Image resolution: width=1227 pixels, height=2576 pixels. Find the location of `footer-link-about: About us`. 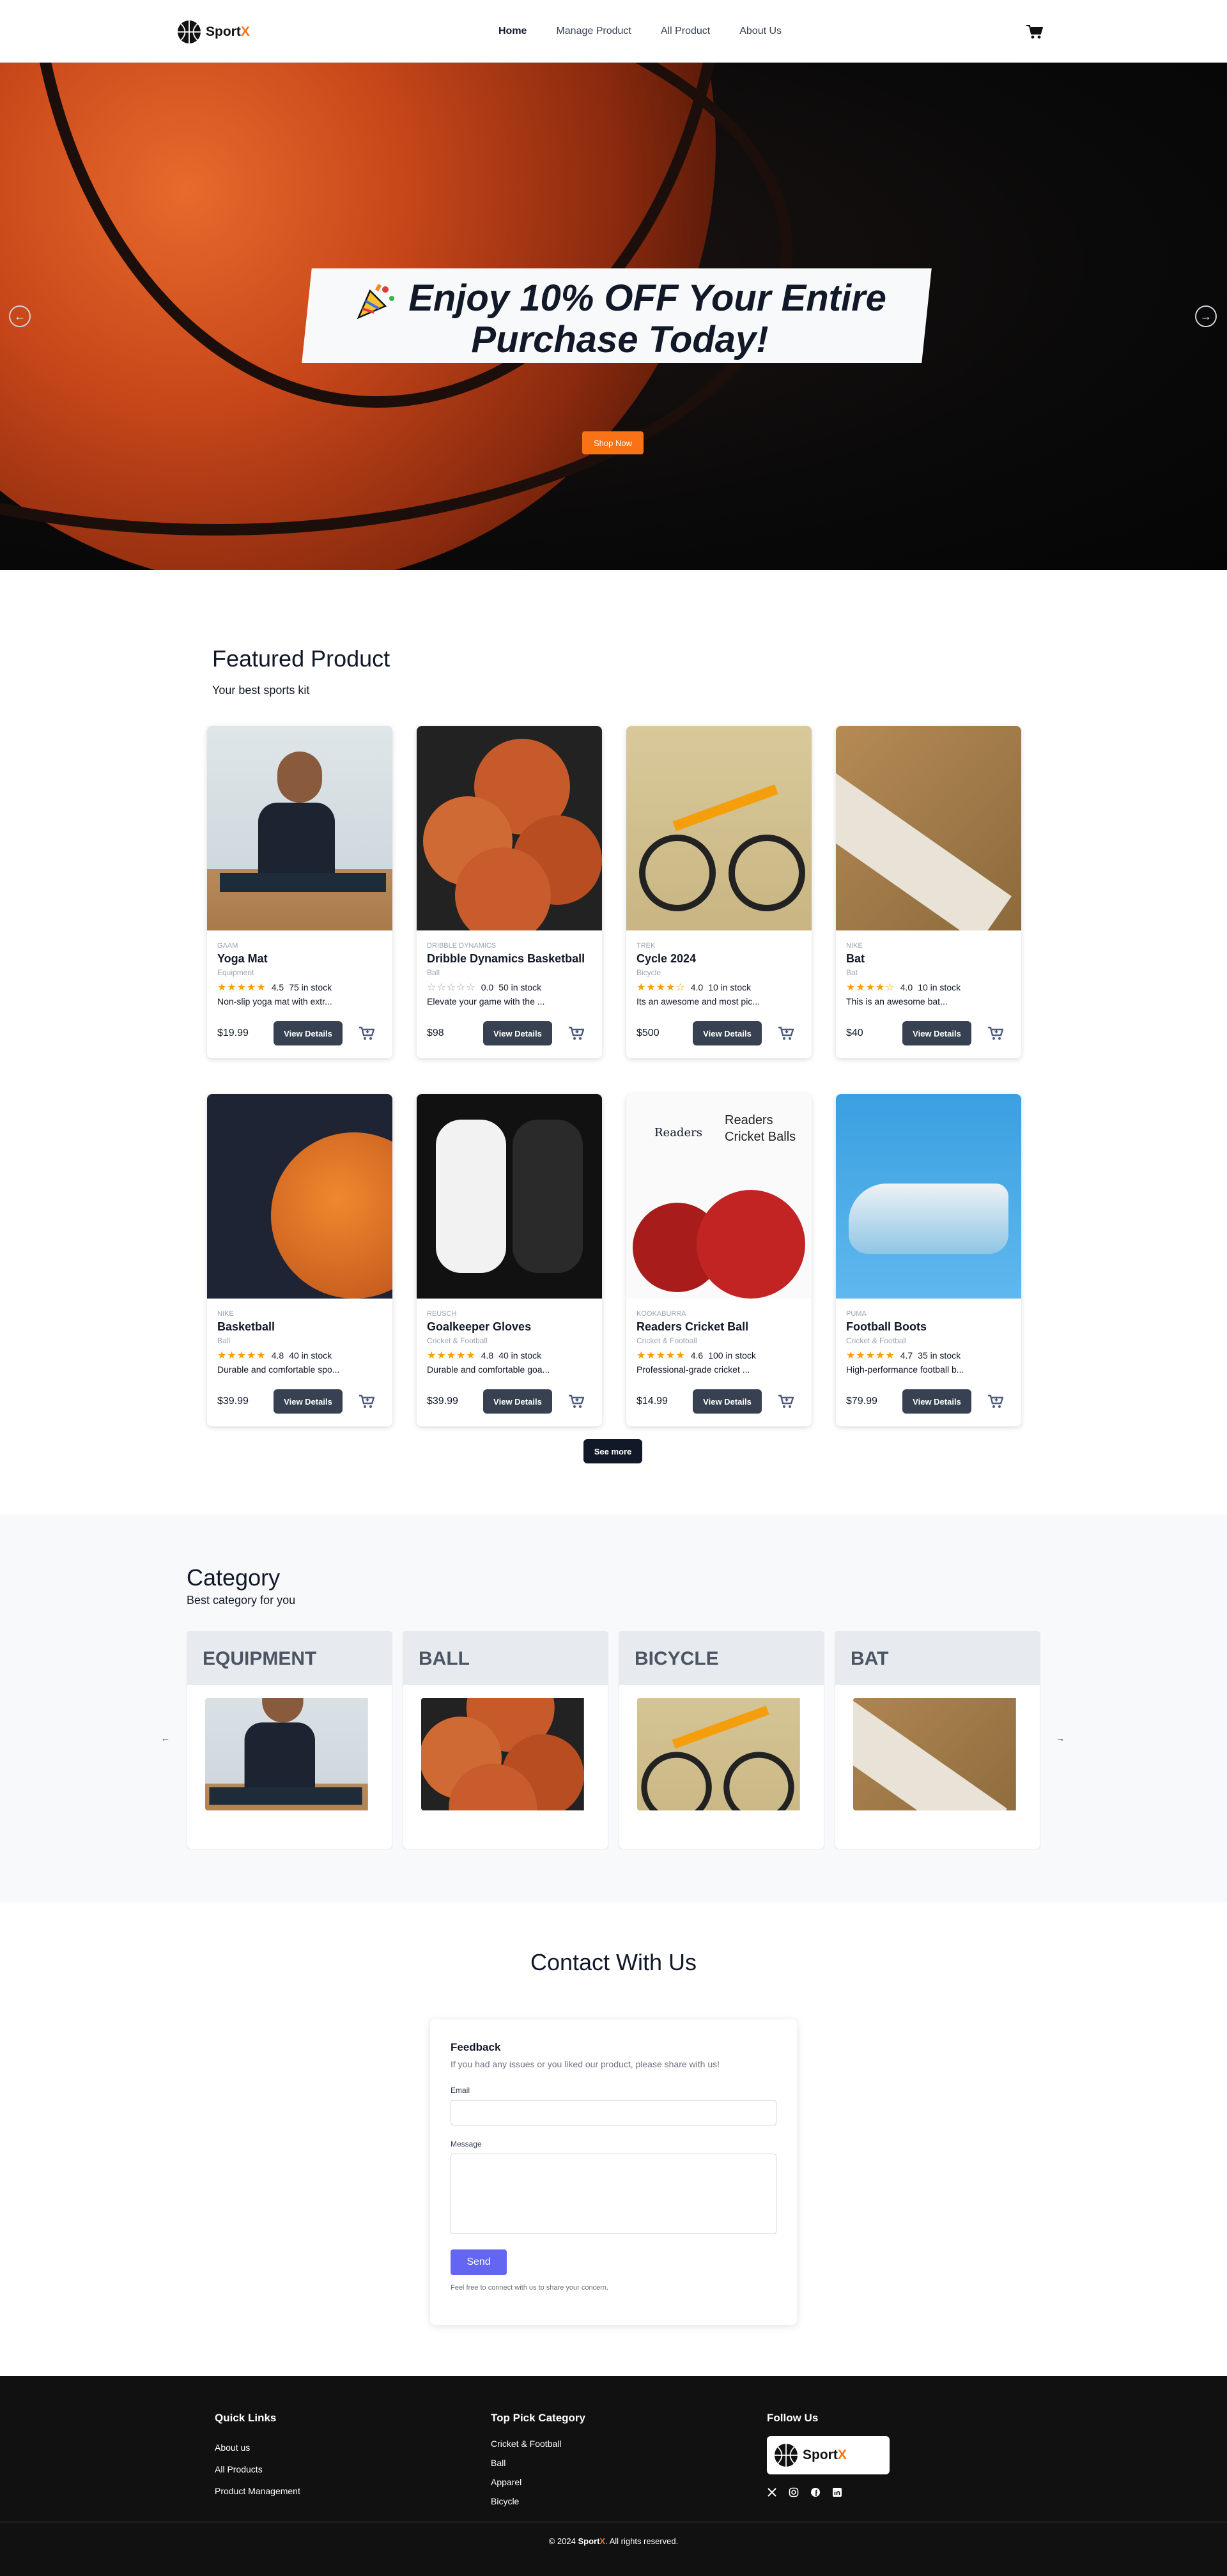

footer-link-about: About us is located at coordinates (257, 2447).